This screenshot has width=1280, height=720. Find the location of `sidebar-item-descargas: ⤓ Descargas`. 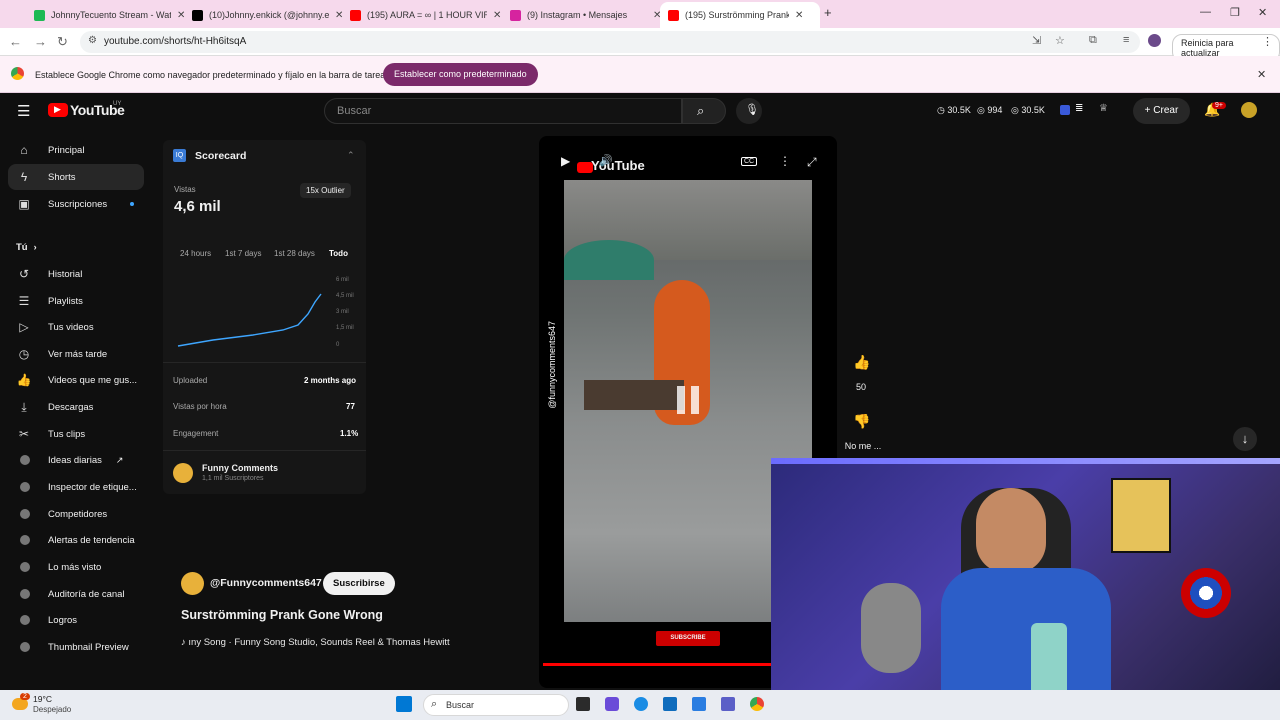

sidebar-item-descargas: ⤓ Descargas is located at coordinates (76, 407).